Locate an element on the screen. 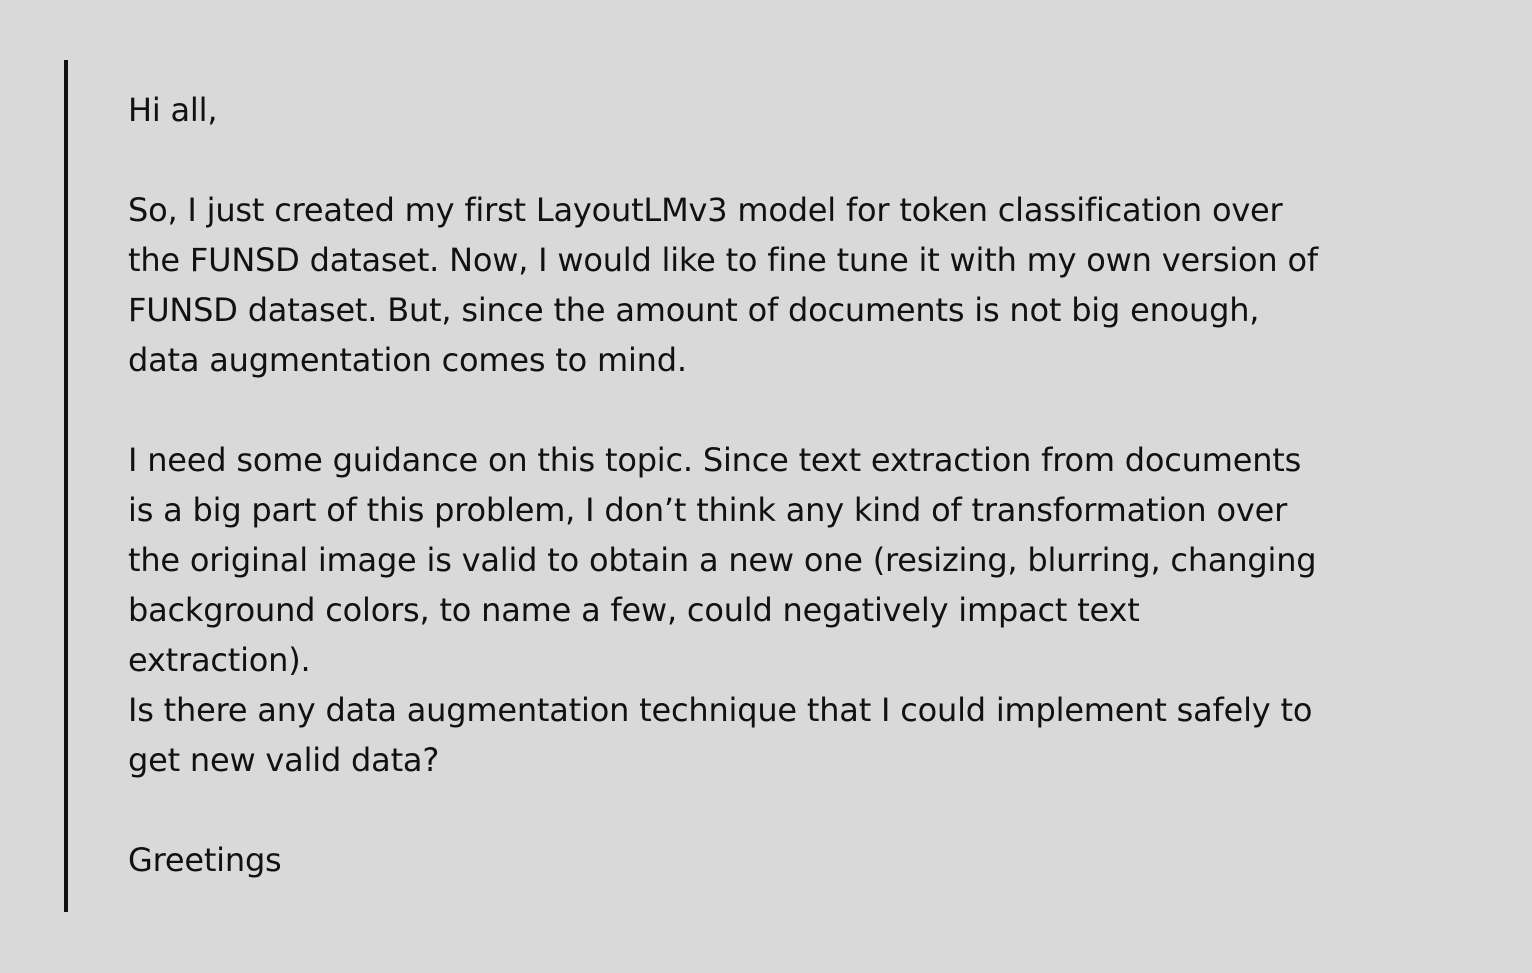 The width and height of the screenshot is (1532, 973). greeting-line: Hi all, is located at coordinates (173, 110).